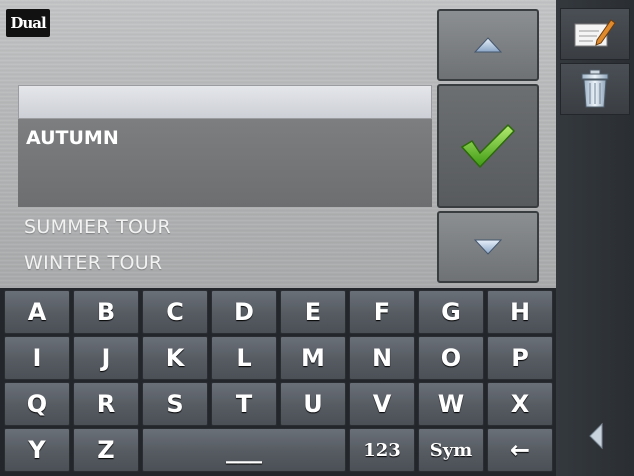  Describe the element at coordinates (225, 163) in the screenshot. I see `list-item-selected: AUTUMN` at that location.